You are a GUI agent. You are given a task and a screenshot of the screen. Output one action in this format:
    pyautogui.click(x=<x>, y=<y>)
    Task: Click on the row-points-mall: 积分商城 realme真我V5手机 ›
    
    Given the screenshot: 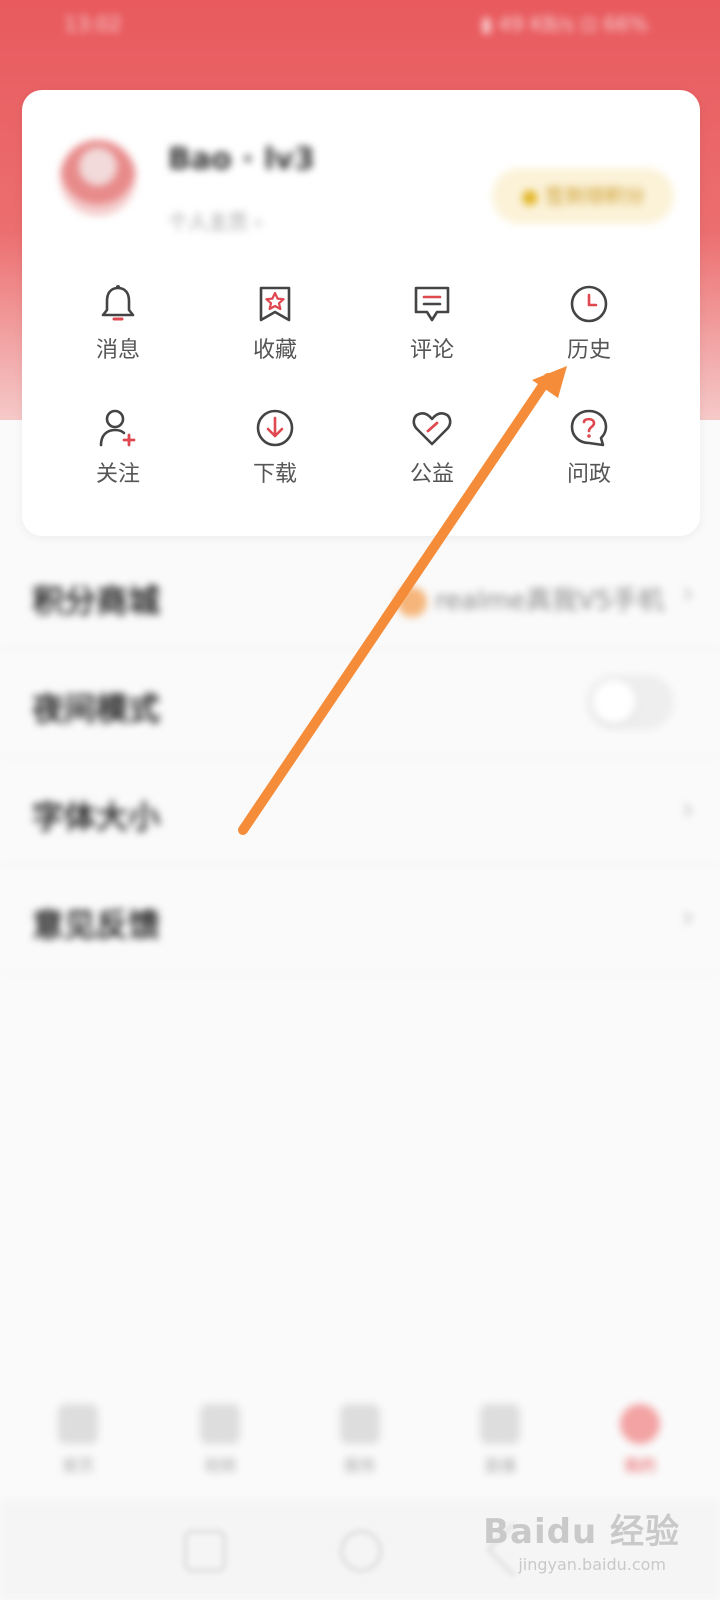 What is the action you would take?
    pyautogui.click(x=360, y=594)
    